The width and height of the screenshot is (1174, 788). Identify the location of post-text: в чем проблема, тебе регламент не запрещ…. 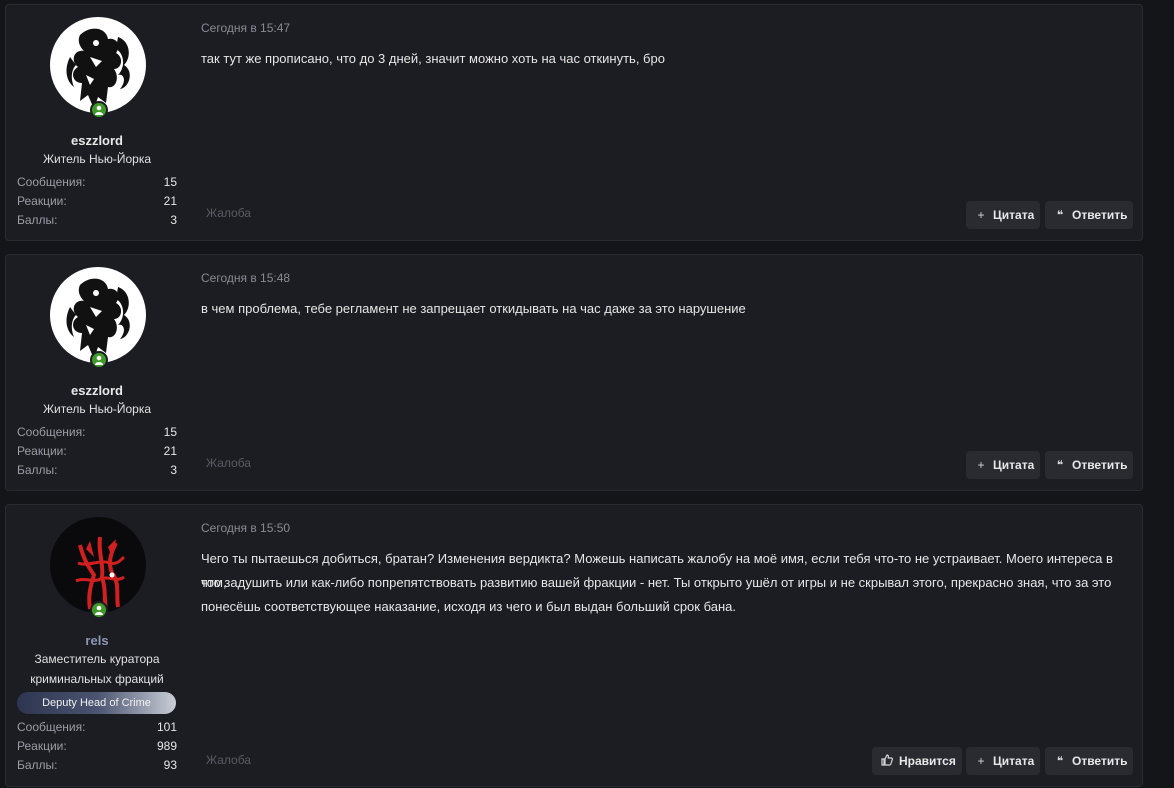
(473, 308).